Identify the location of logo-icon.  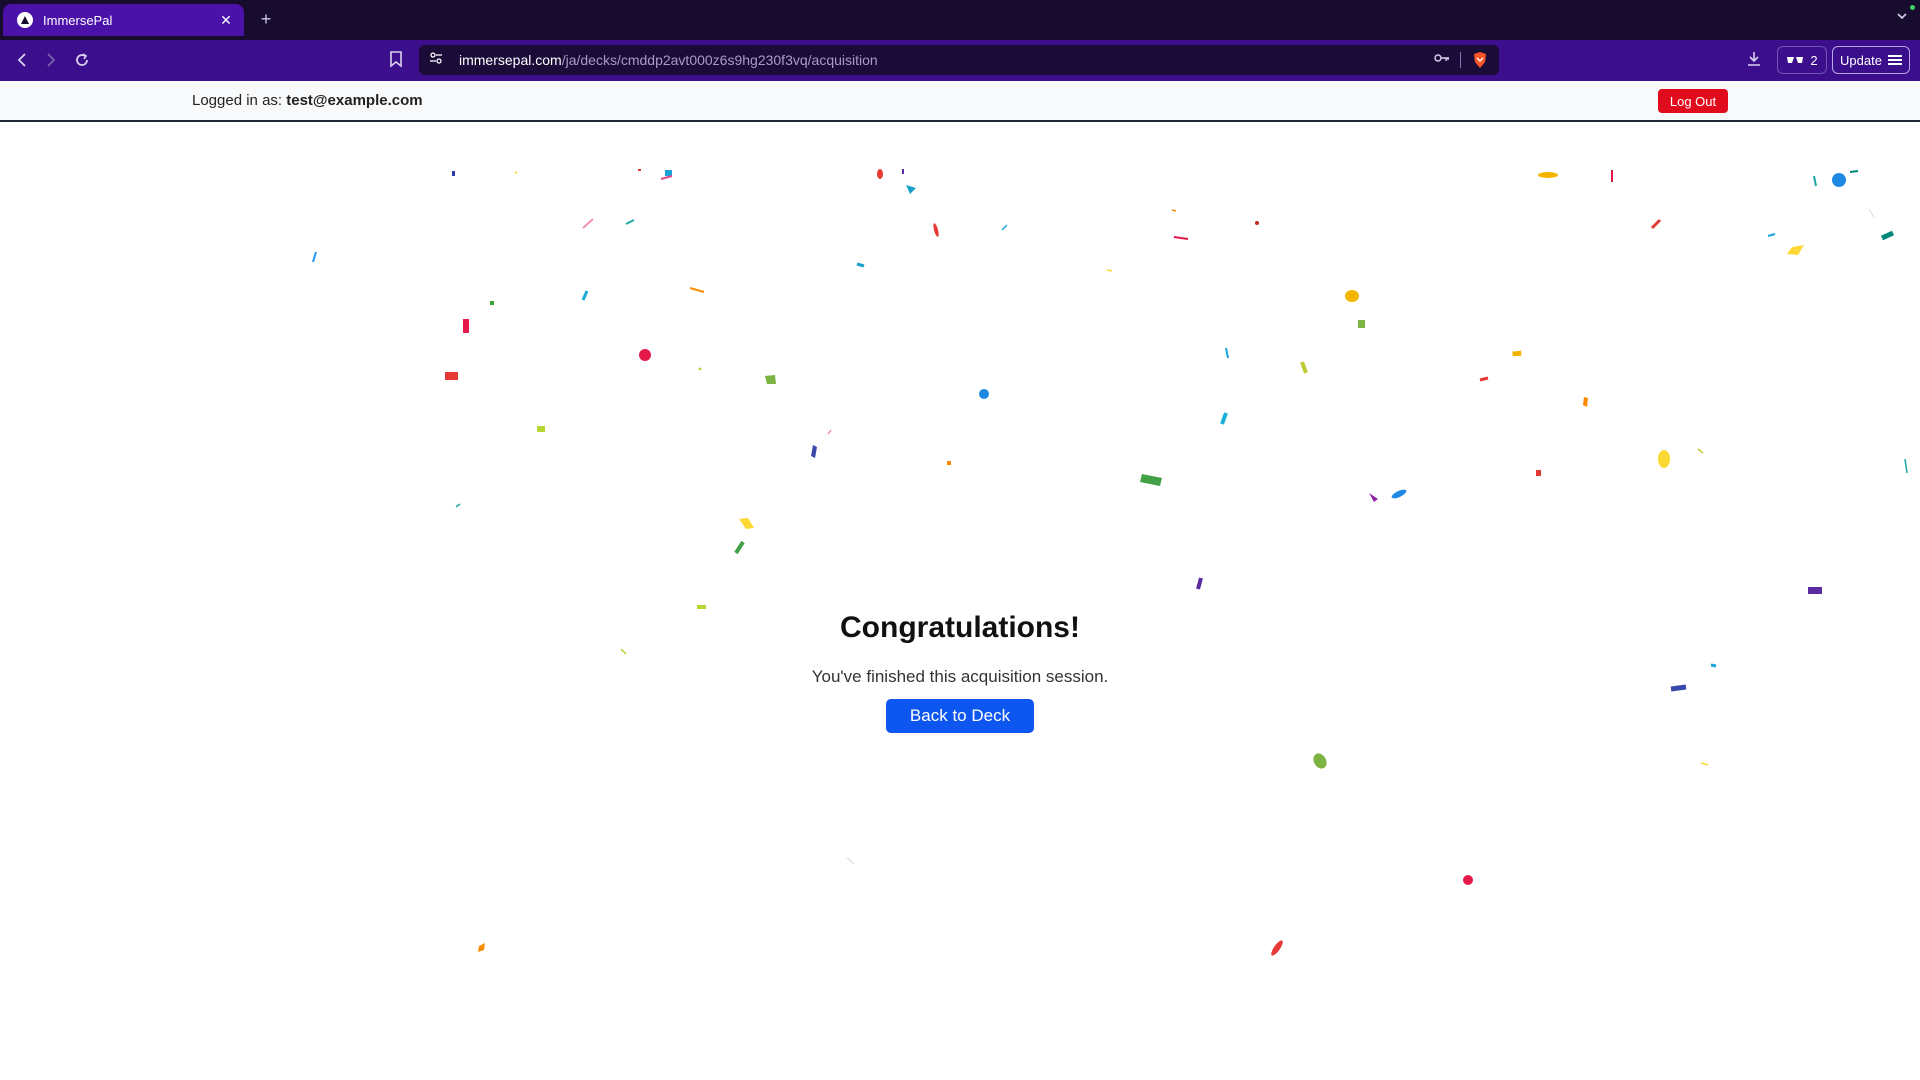
(25, 20).